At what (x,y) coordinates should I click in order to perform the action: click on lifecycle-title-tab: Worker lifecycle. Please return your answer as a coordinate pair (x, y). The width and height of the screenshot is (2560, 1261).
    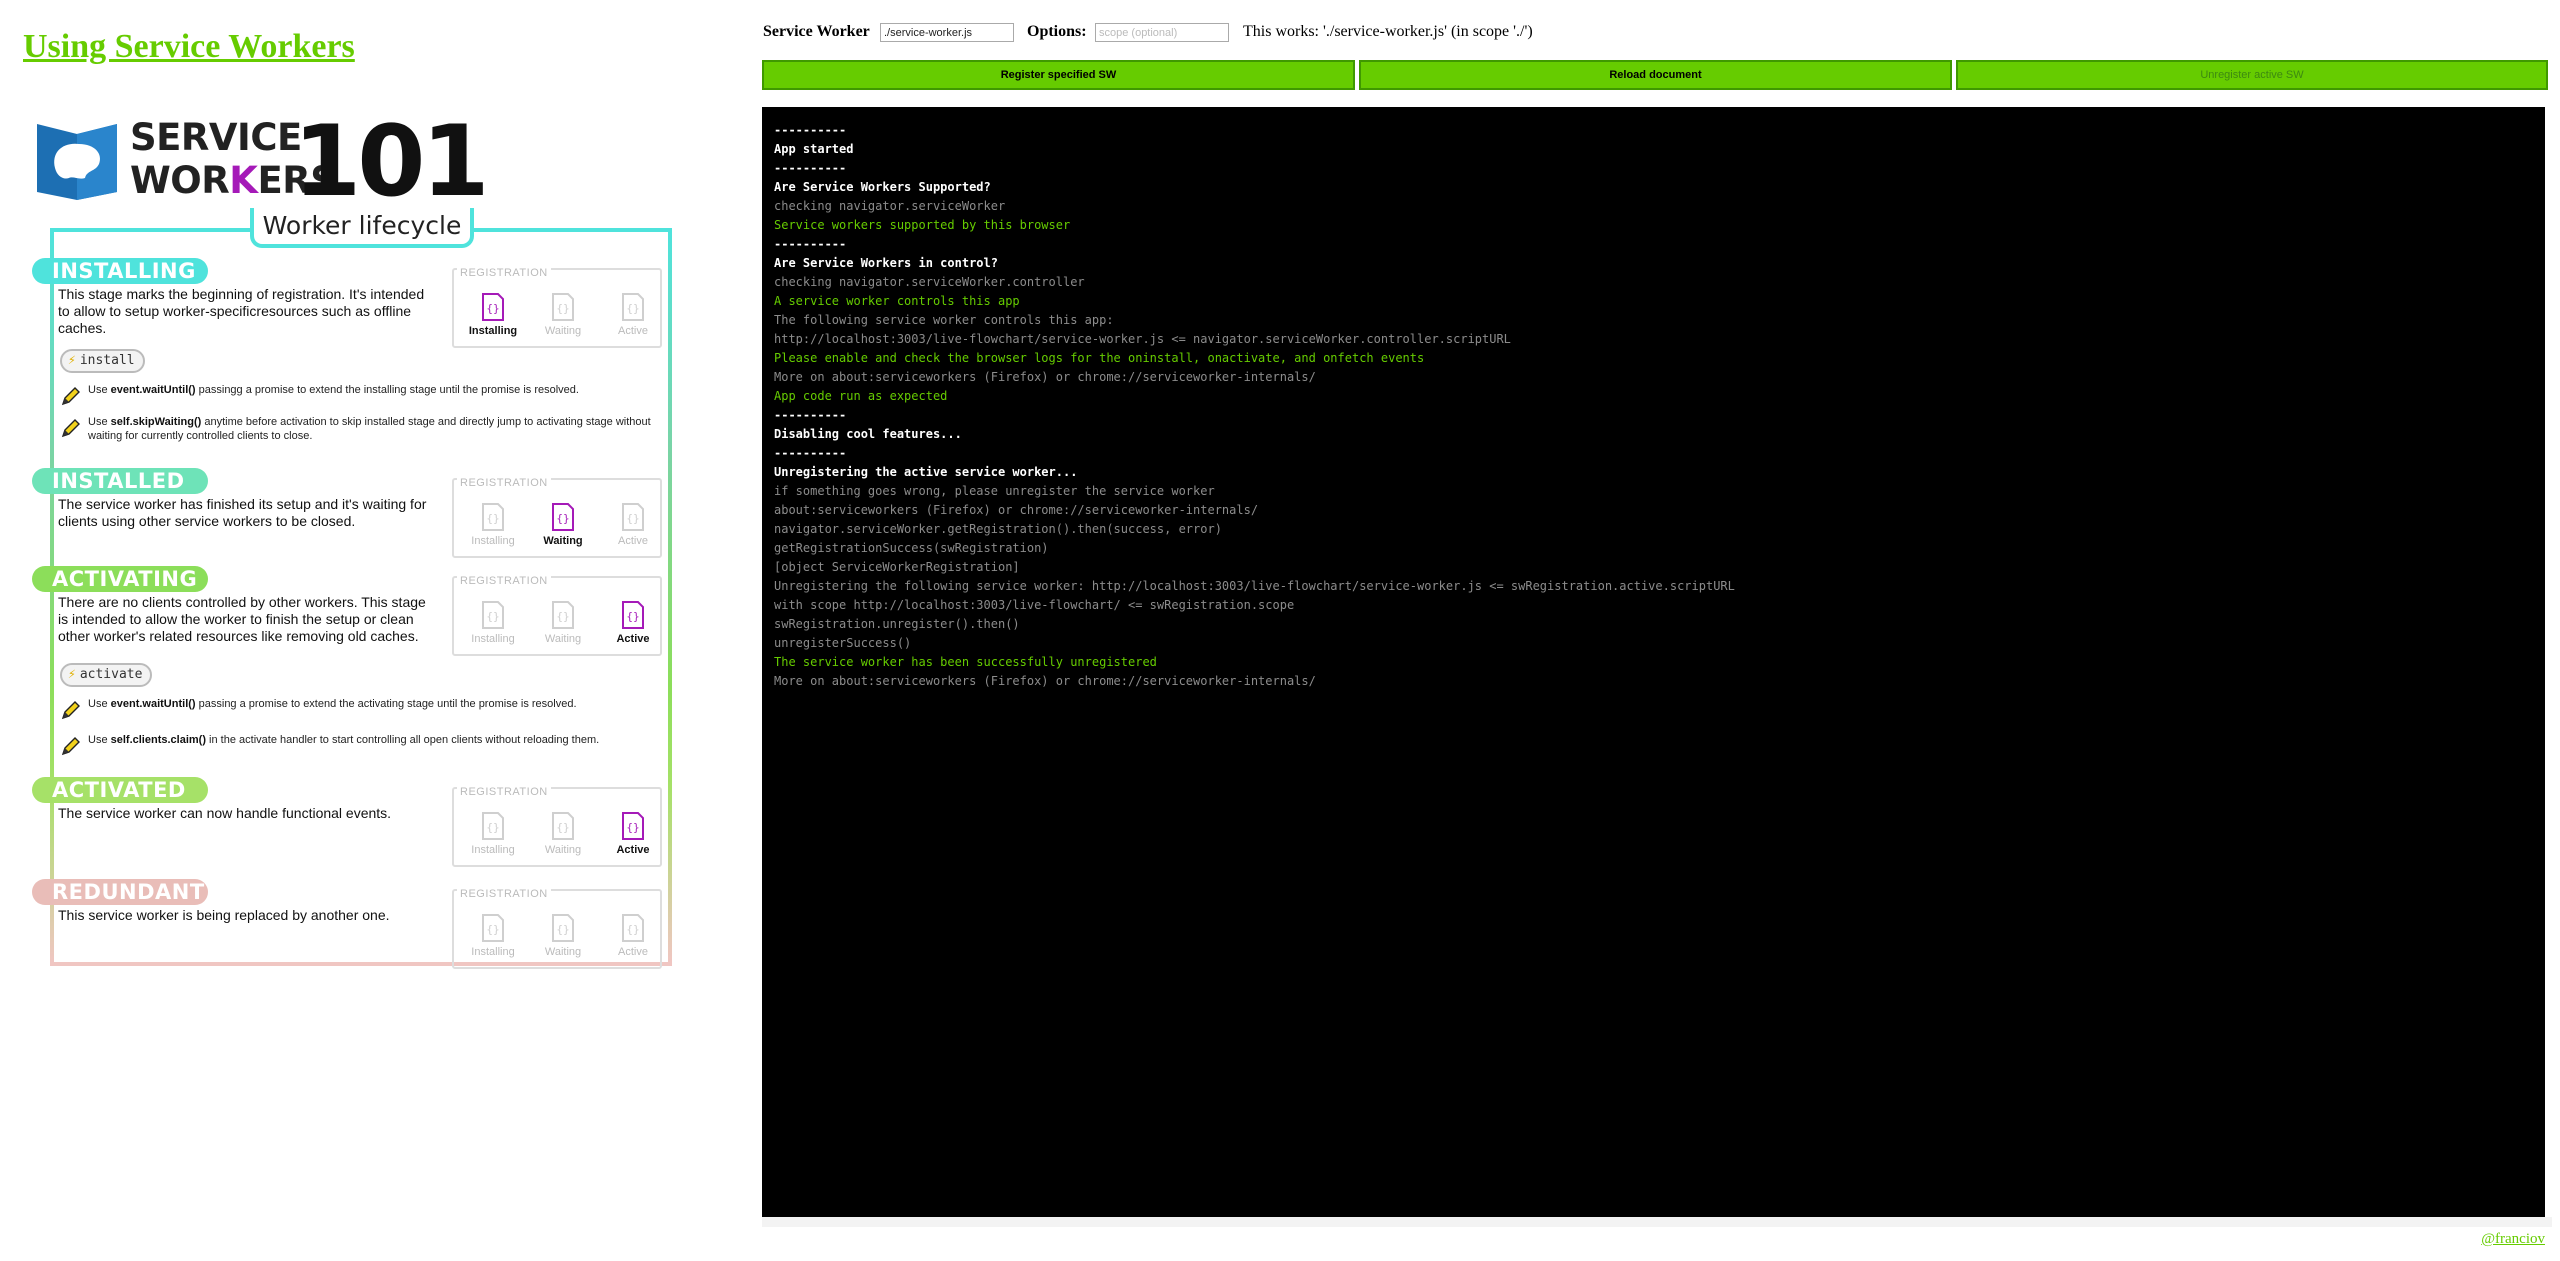
    Looking at the image, I should click on (362, 228).